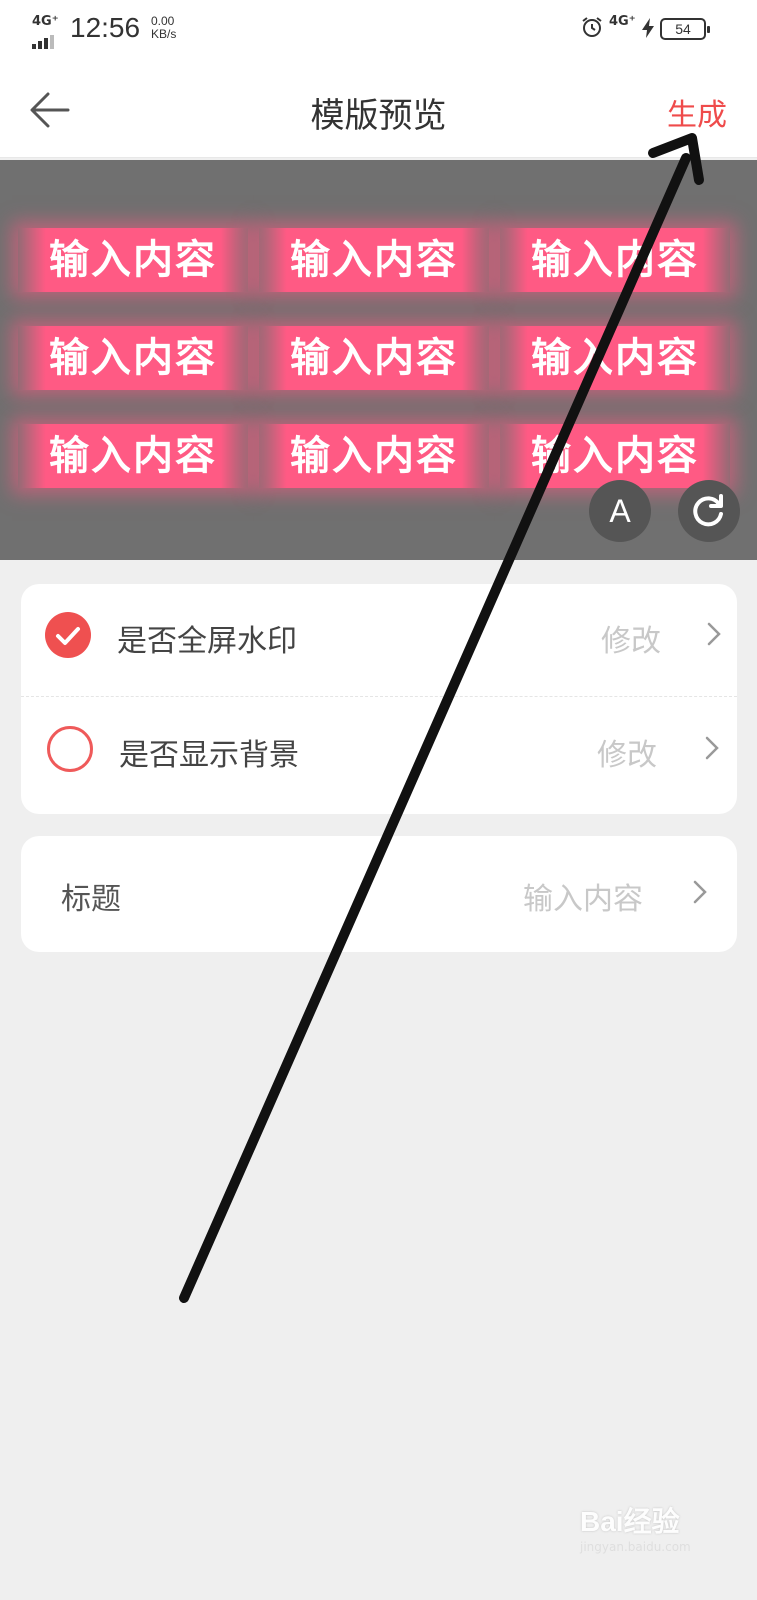 The image size is (757, 1600). I want to click on refresh-icon, so click(708, 510).